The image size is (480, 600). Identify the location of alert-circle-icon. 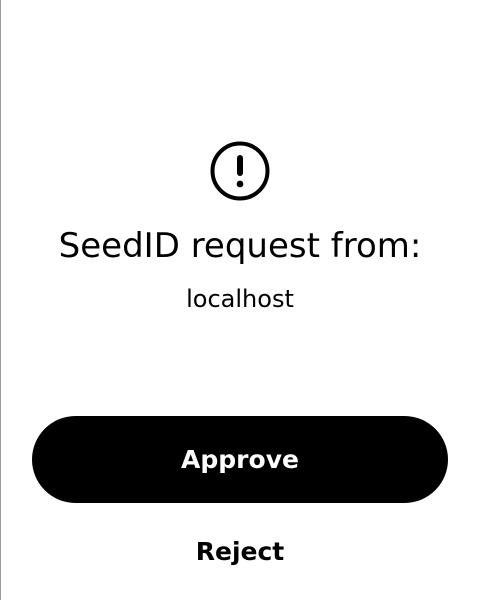
(240, 171).